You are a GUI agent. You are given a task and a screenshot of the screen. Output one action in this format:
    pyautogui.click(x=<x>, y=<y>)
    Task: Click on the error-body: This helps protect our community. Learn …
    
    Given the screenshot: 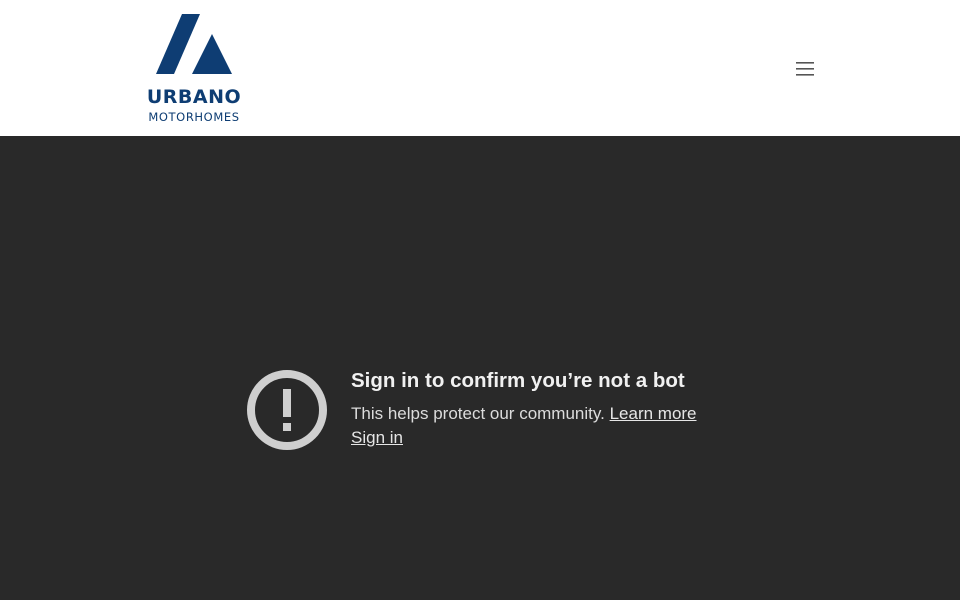 What is the action you would take?
    pyautogui.click(x=561, y=426)
    